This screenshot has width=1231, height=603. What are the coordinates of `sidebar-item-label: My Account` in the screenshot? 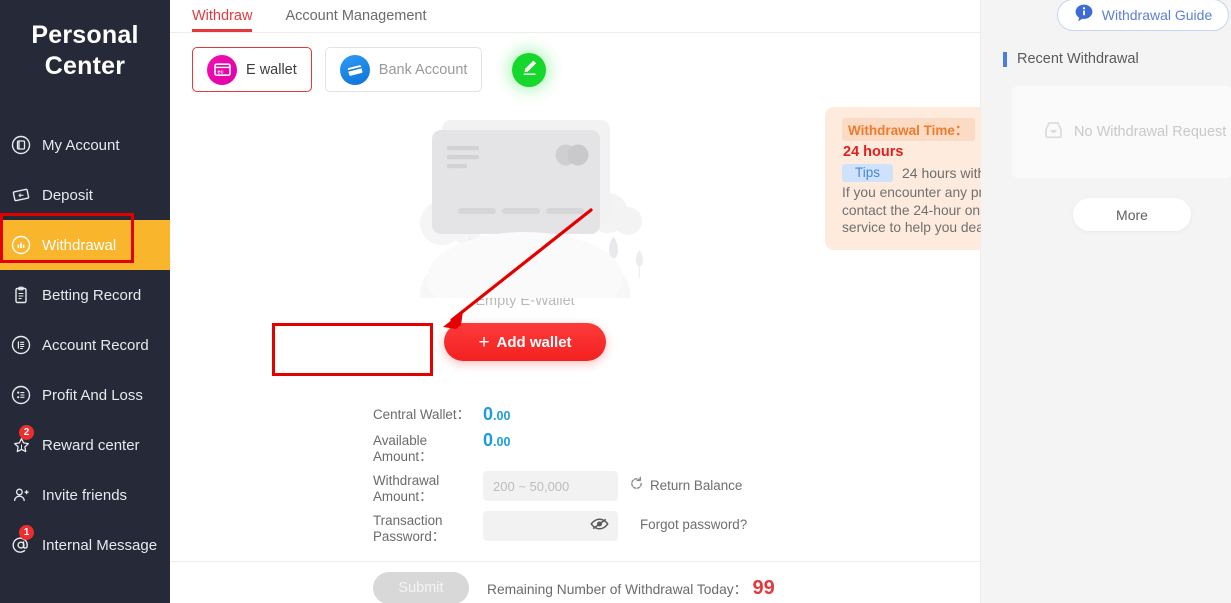 It's located at (81, 145).